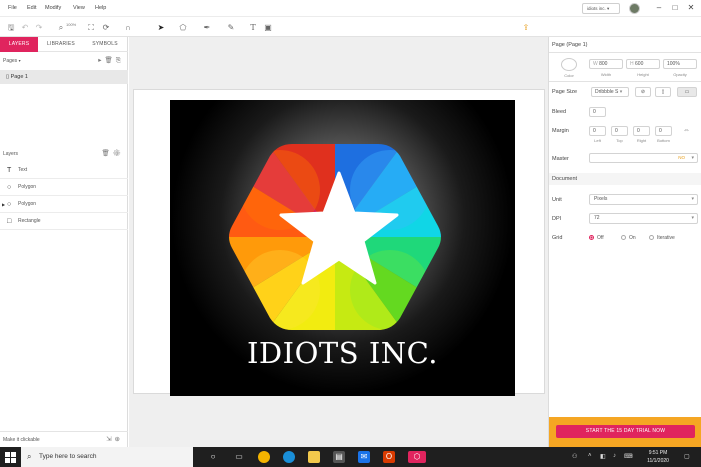 Image resolution: width=701 pixels, height=467 pixels. Describe the element at coordinates (628, 456) in the screenshot. I see `language-icon: ⌨` at that location.